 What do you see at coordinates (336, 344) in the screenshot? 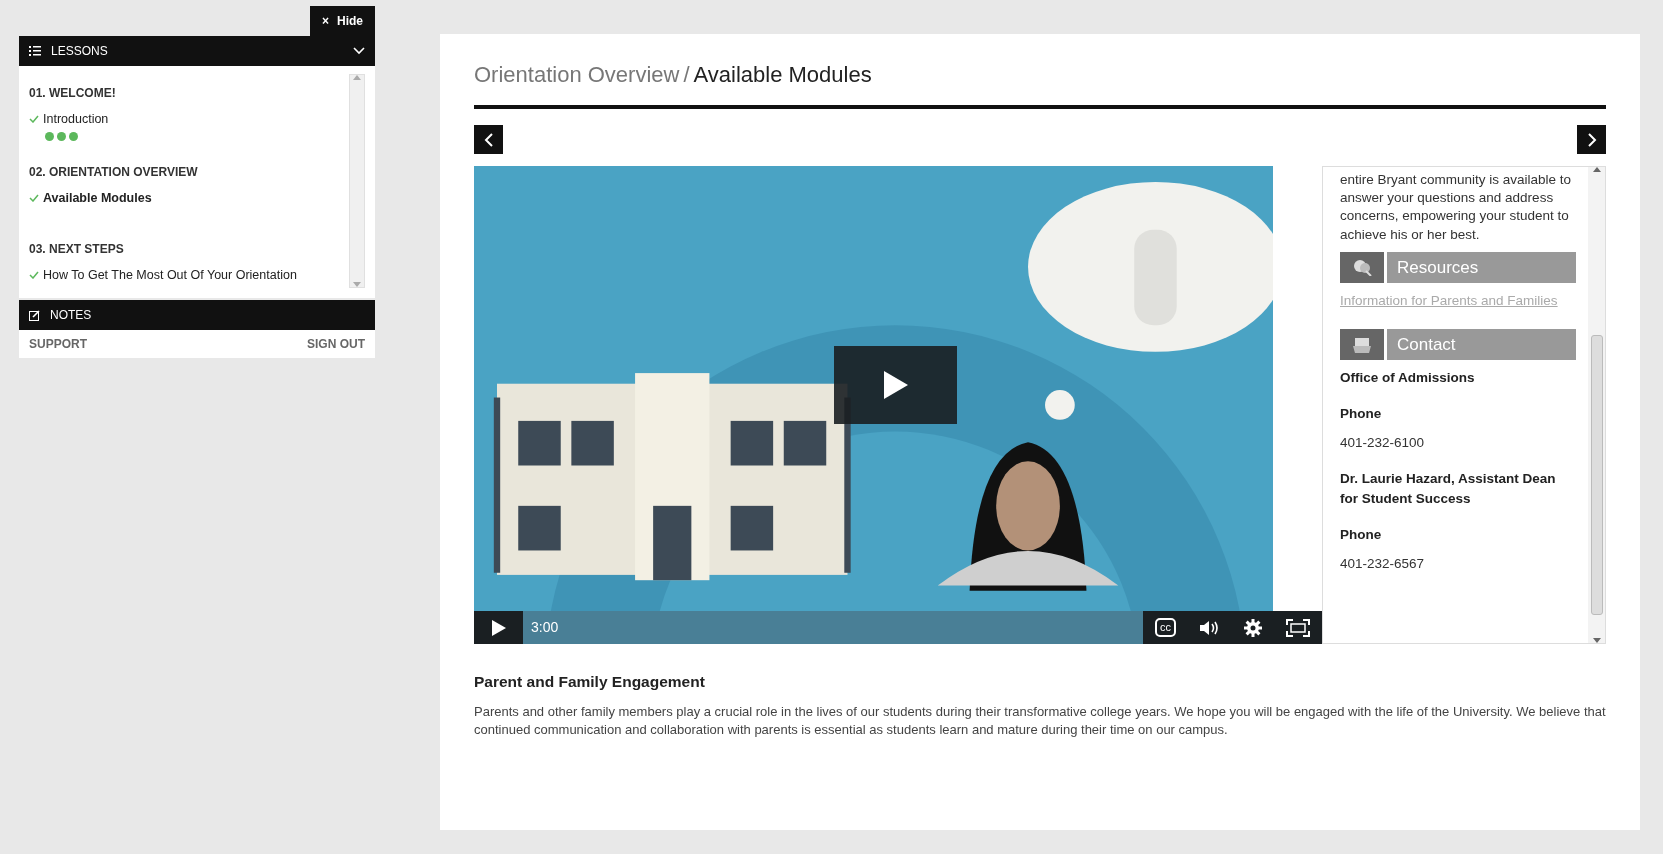
I see `footer-link: SIGN OUT` at bounding box center [336, 344].